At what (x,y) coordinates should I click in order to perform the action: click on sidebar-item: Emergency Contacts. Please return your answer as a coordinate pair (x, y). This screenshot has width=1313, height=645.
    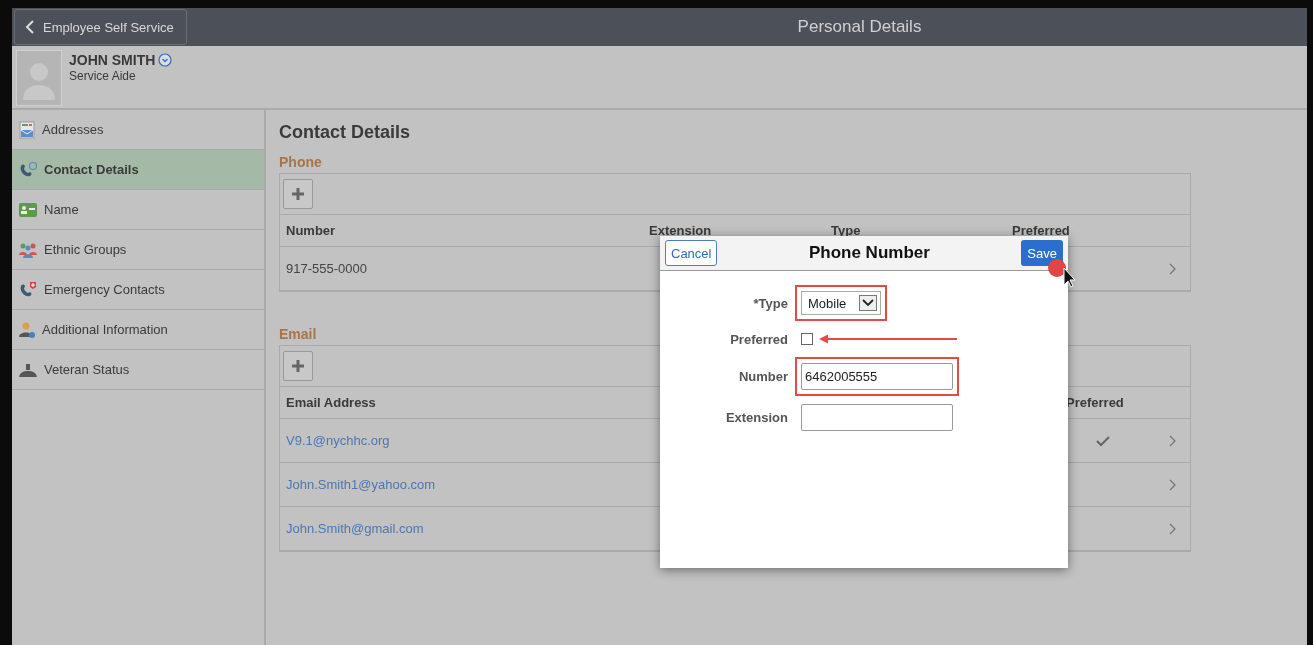
    Looking at the image, I should click on (138, 290).